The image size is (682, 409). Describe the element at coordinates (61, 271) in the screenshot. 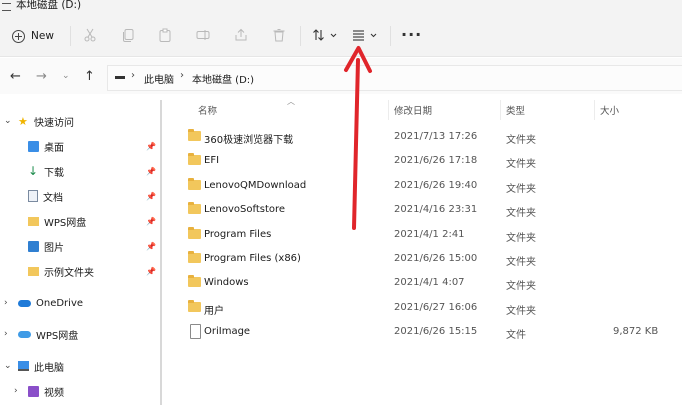

I see `sidebar-item-sample-folder: 示例文件夹` at that location.